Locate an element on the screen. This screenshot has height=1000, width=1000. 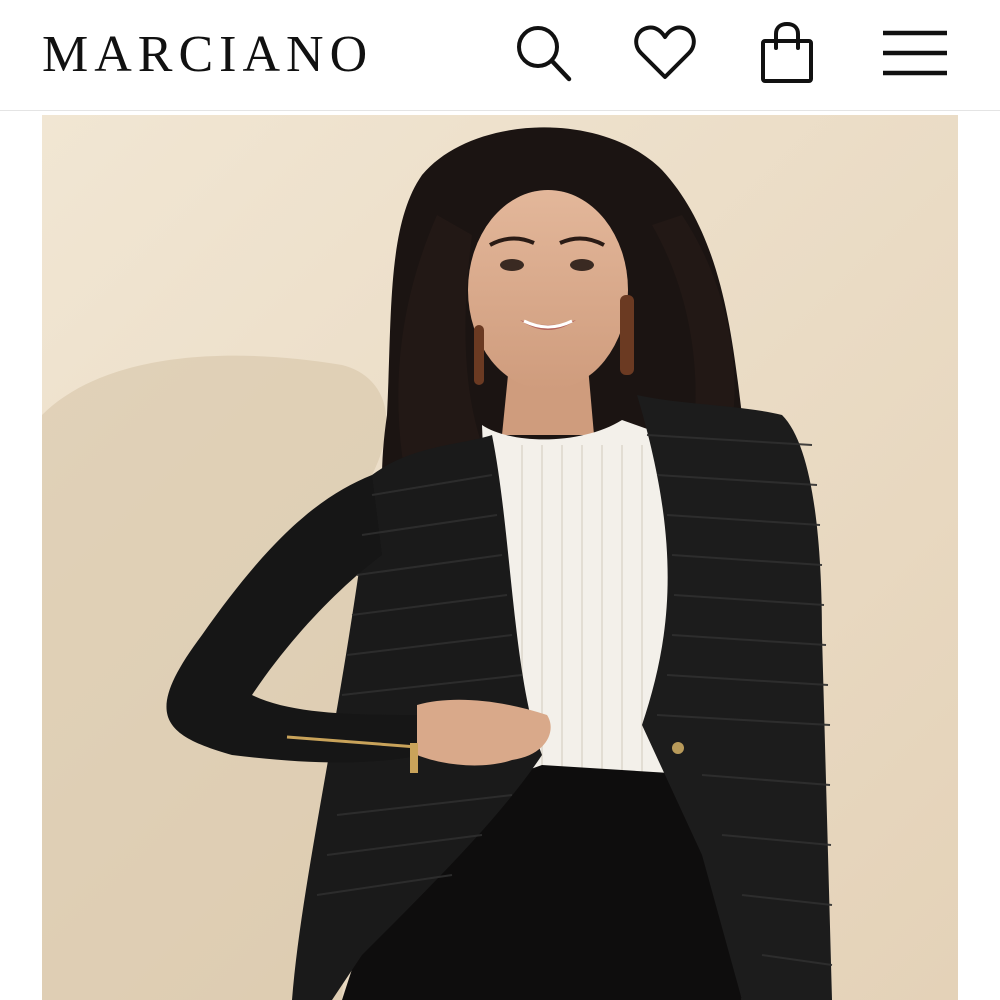
menu-button is located at coordinates (915, 53).